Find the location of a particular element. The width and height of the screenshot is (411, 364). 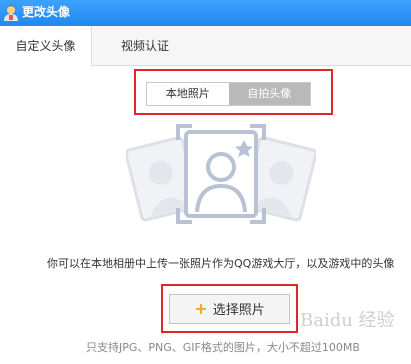

plus-icon: + is located at coordinates (201, 308).